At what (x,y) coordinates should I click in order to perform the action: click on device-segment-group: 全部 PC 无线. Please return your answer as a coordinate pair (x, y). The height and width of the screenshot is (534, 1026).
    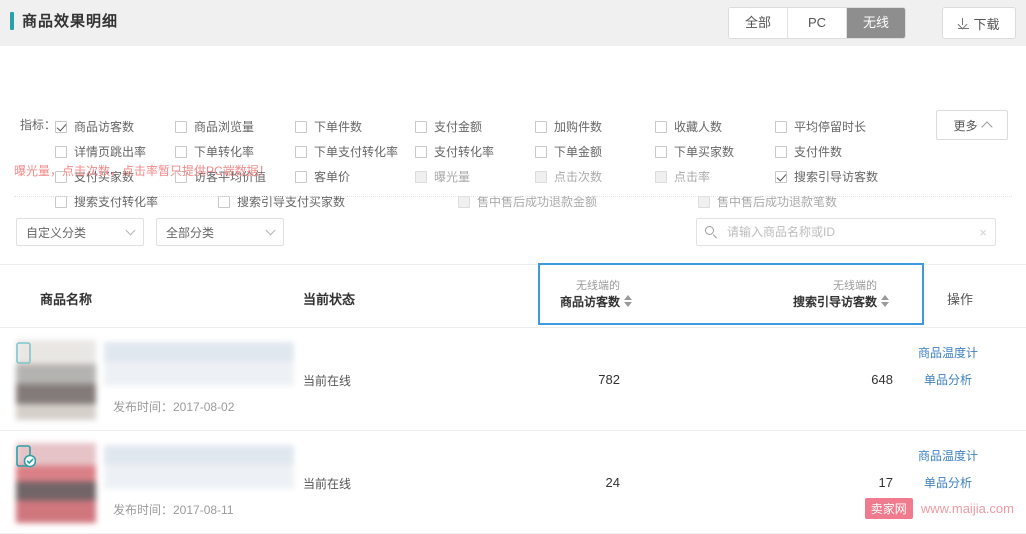
    Looking at the image, I should click on (817, 23).